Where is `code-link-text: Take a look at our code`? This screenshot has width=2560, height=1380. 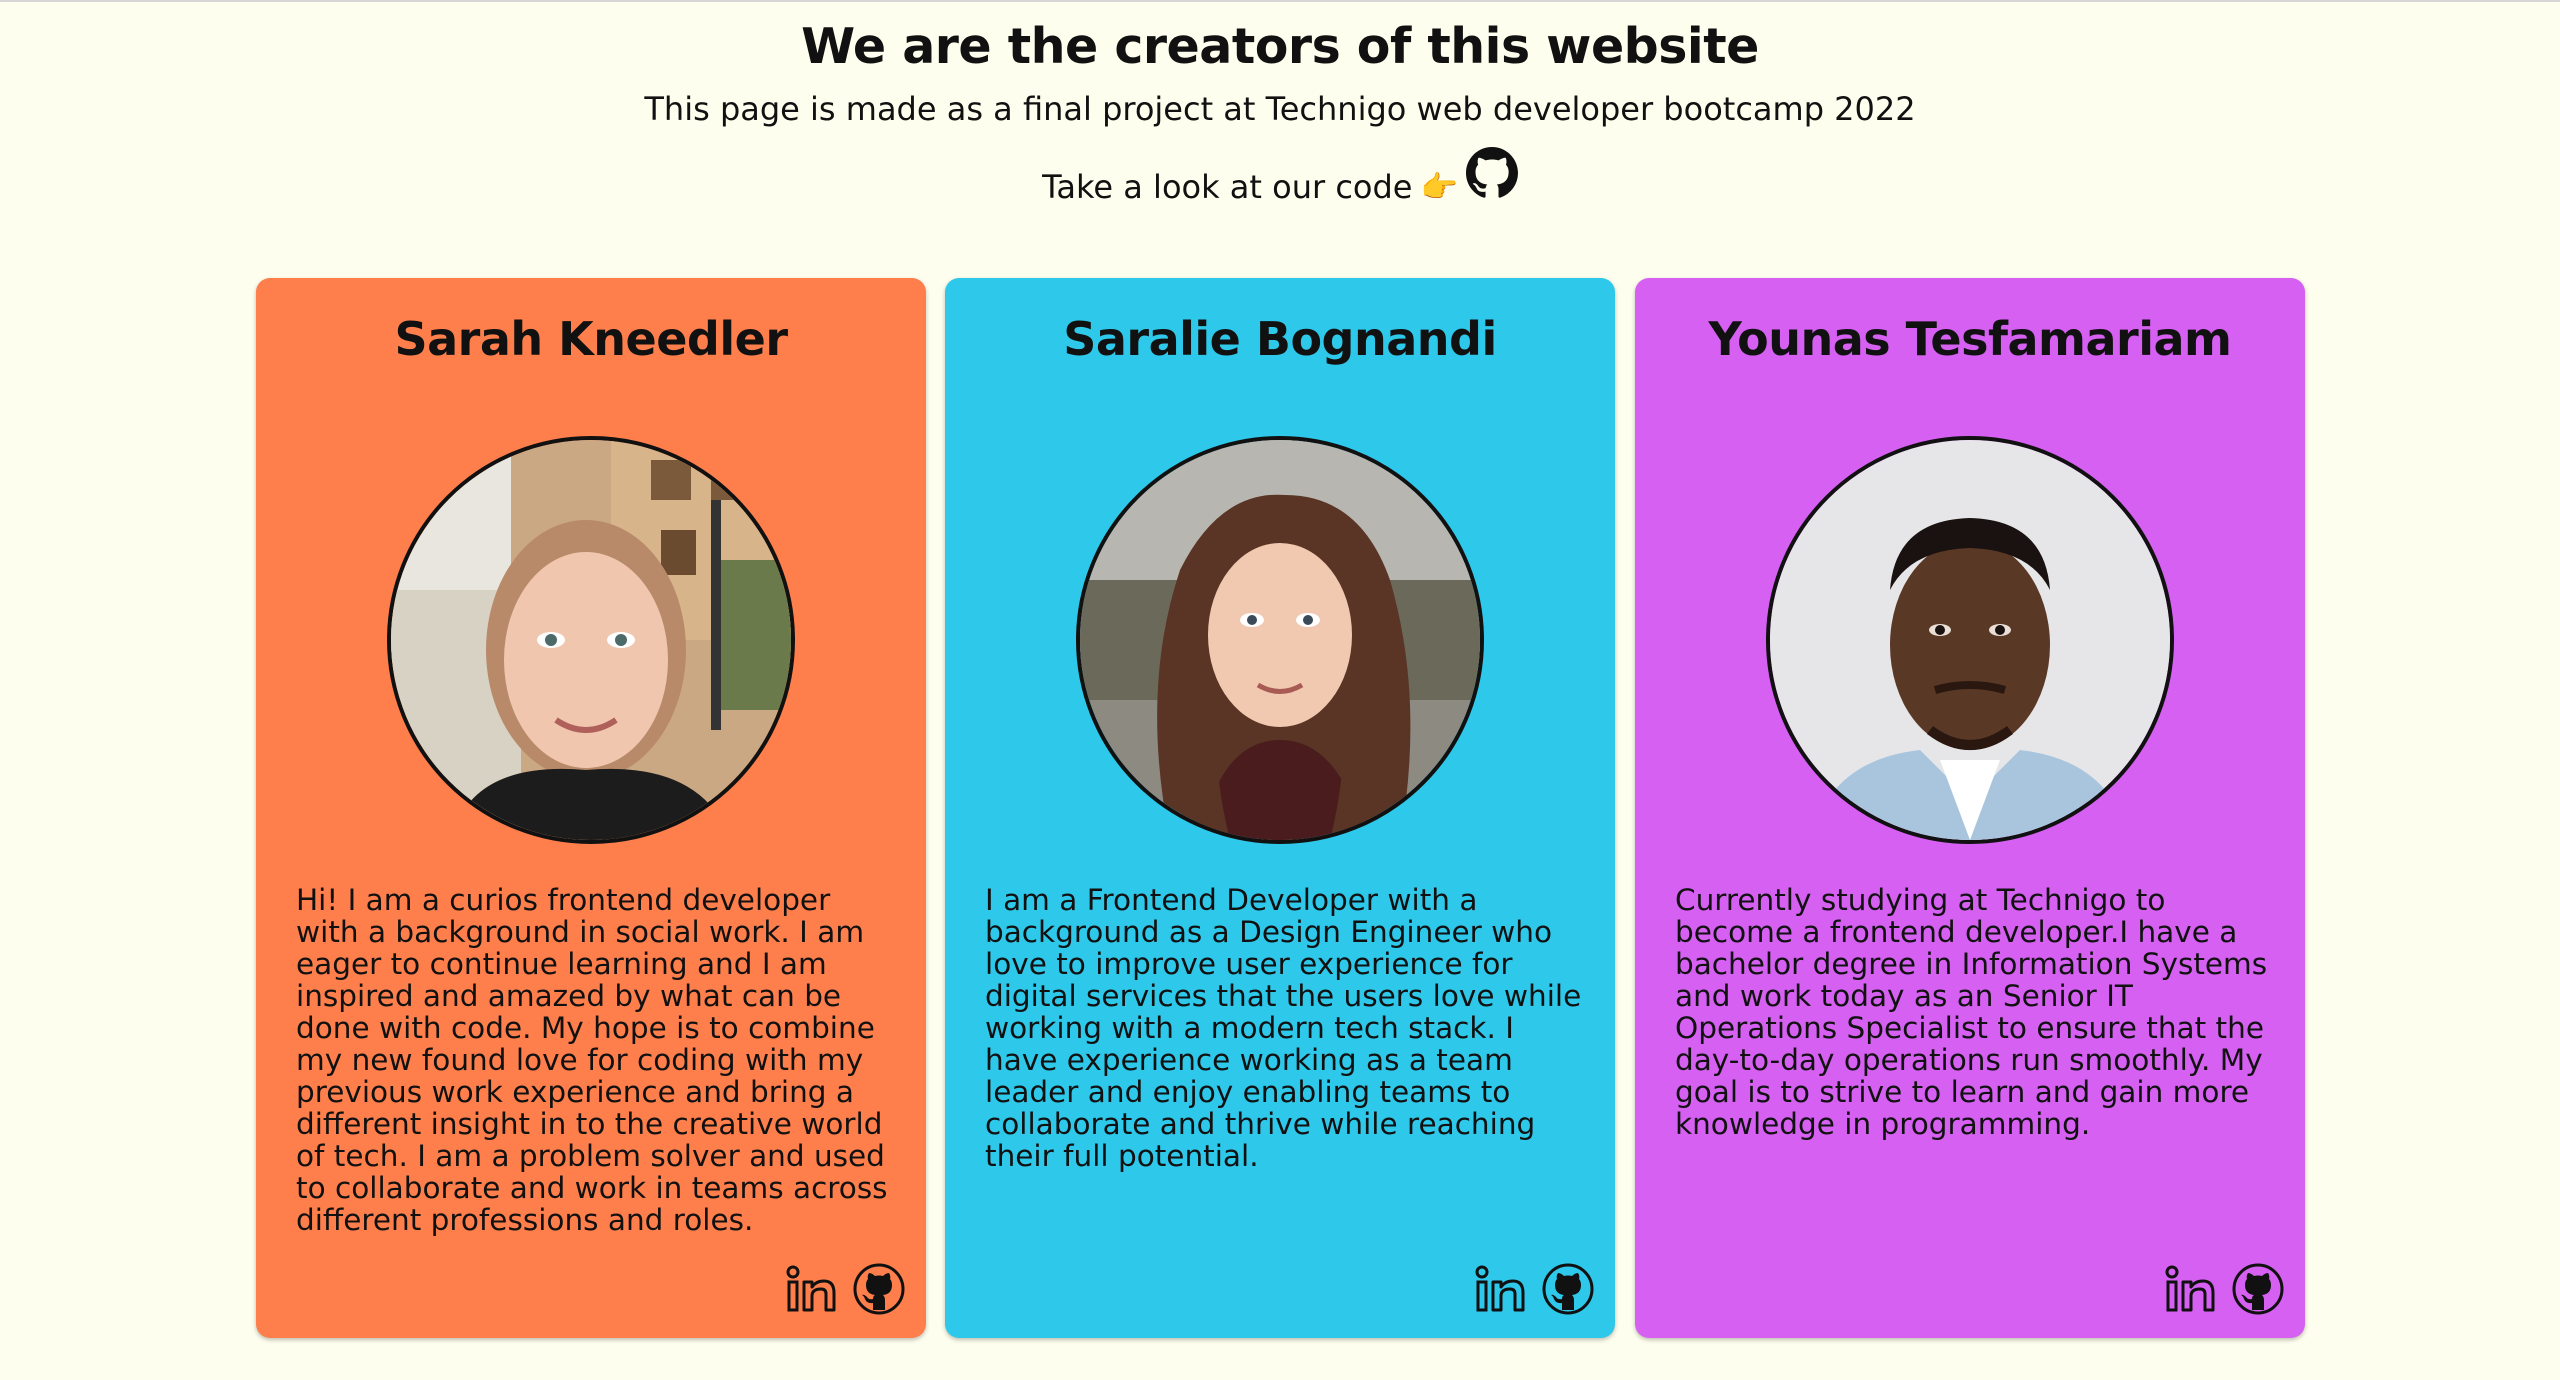 code-link-text: Take a look at our code is located at coordinates (1227, 187).